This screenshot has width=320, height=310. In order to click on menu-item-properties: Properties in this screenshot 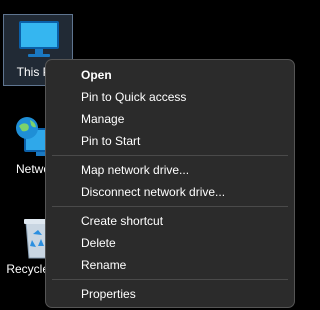, I will do `click(170, 294)`.